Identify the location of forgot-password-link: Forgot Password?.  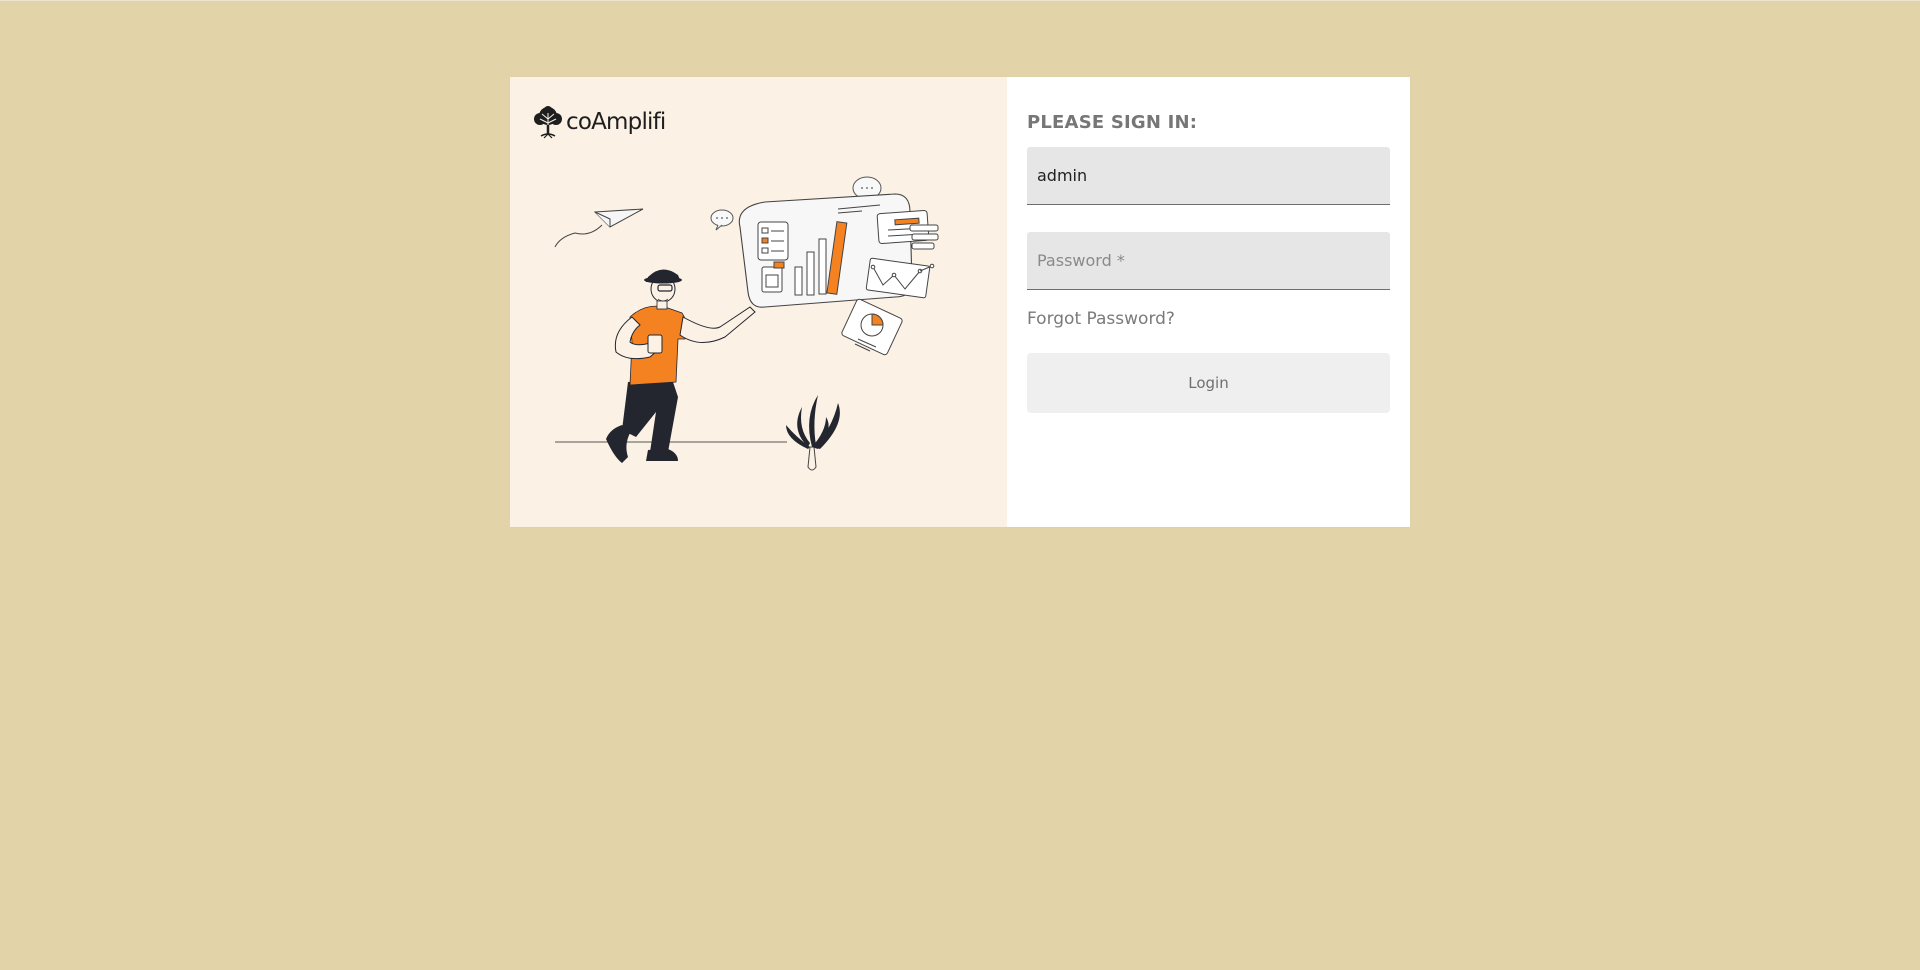
(1101, 319).